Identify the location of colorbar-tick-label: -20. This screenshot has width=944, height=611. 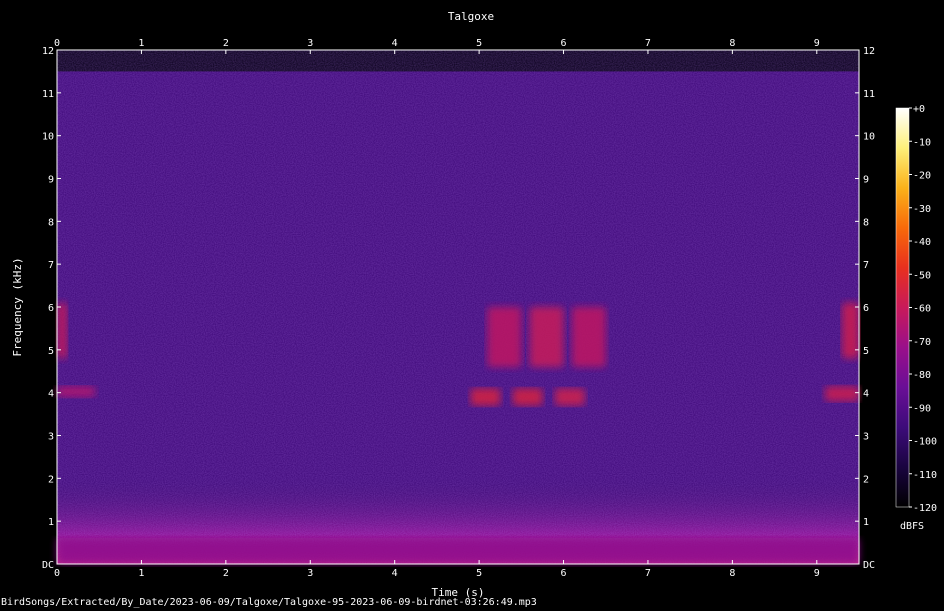
(922, 176).